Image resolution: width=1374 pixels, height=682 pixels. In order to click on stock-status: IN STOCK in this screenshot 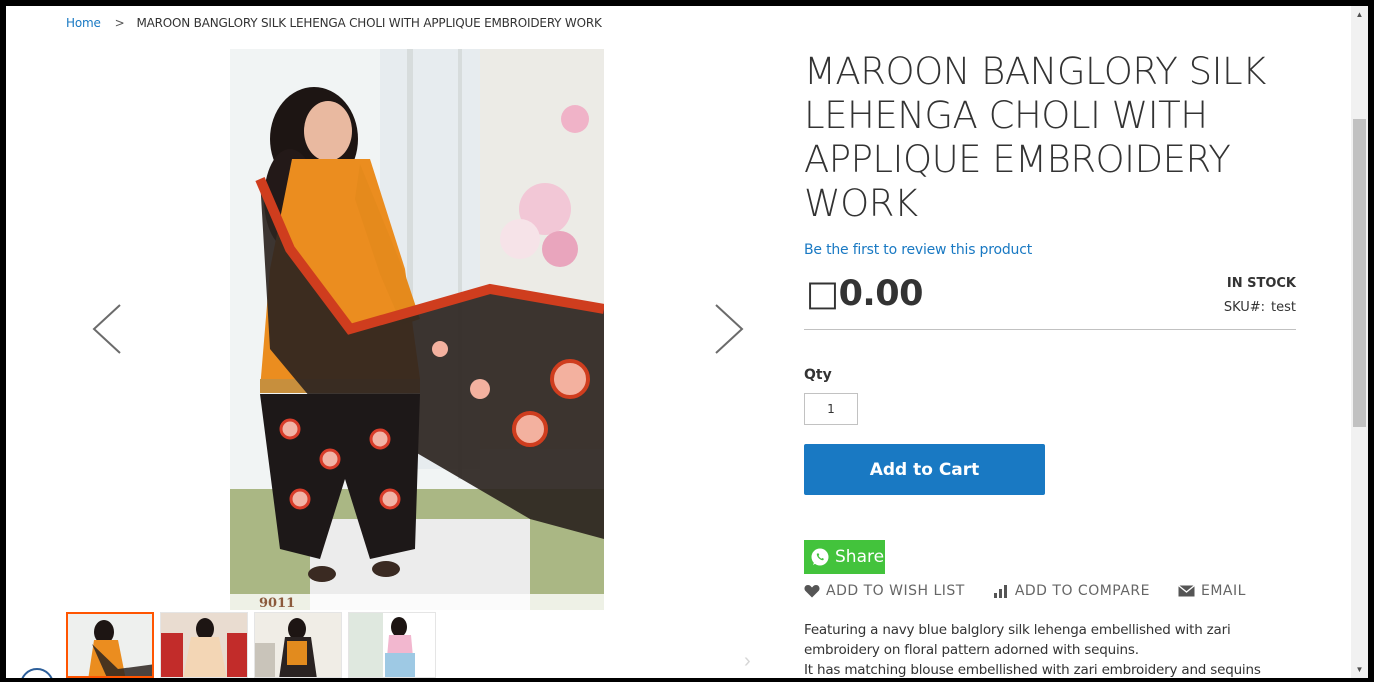, I will do `click(1261, 283)`.